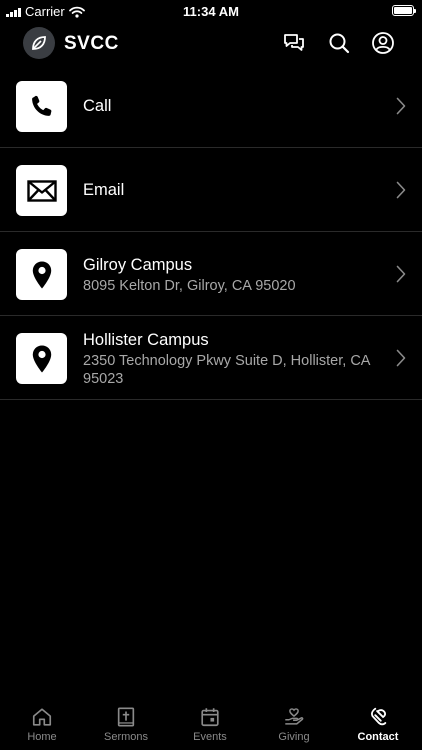  What do you see at coordinates (104, 190) in the screenshot?
I see `contact-title: Email` at bounding box center [104, 190].